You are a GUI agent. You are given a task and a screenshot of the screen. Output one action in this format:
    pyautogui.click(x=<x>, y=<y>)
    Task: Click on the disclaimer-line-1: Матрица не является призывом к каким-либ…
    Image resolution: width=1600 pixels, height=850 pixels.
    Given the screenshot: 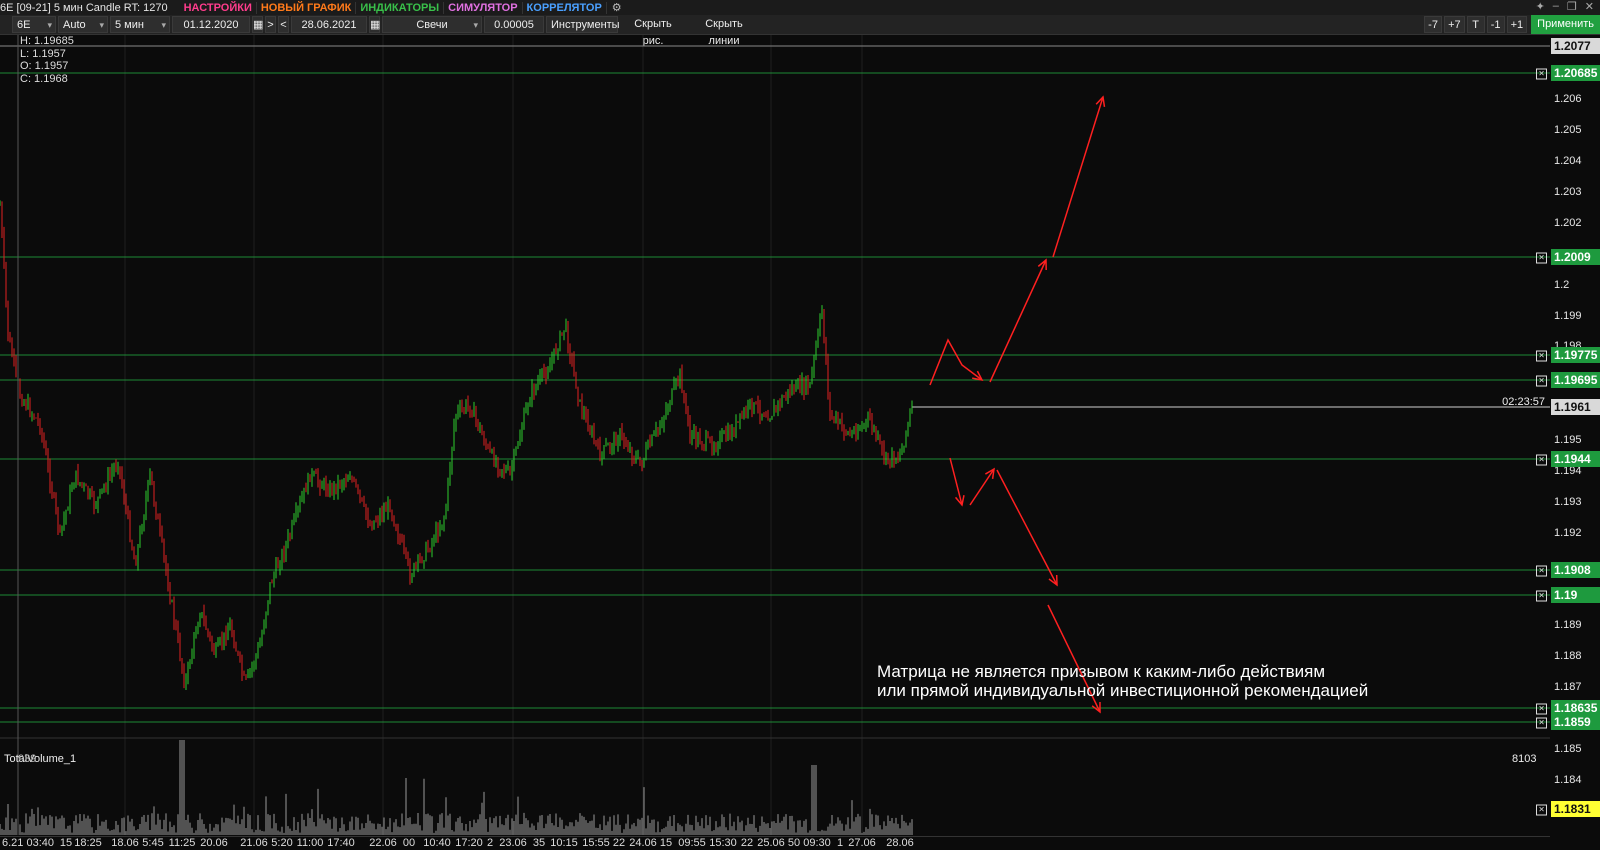 What is the action you would take?
    pyautogui.click(x=1101, y=671)
    